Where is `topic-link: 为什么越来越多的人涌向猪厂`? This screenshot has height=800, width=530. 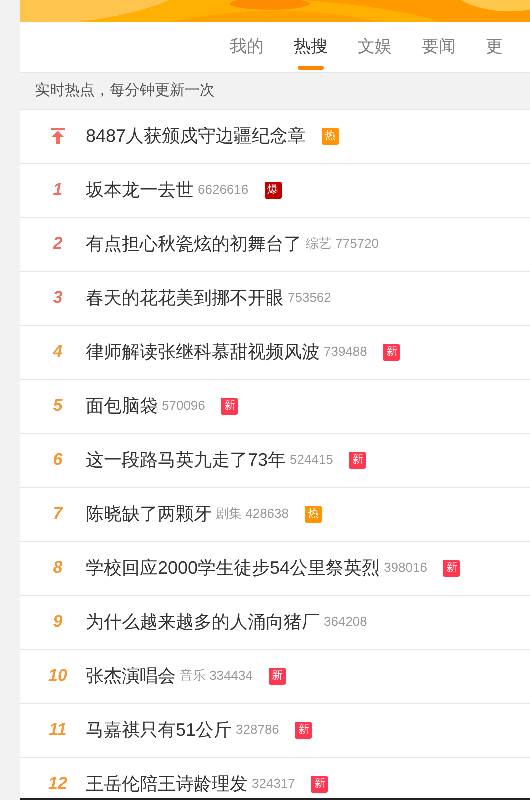
topic-link: 为什么越来越多的人涌向猪厂 is located at coordinates (203, 622).